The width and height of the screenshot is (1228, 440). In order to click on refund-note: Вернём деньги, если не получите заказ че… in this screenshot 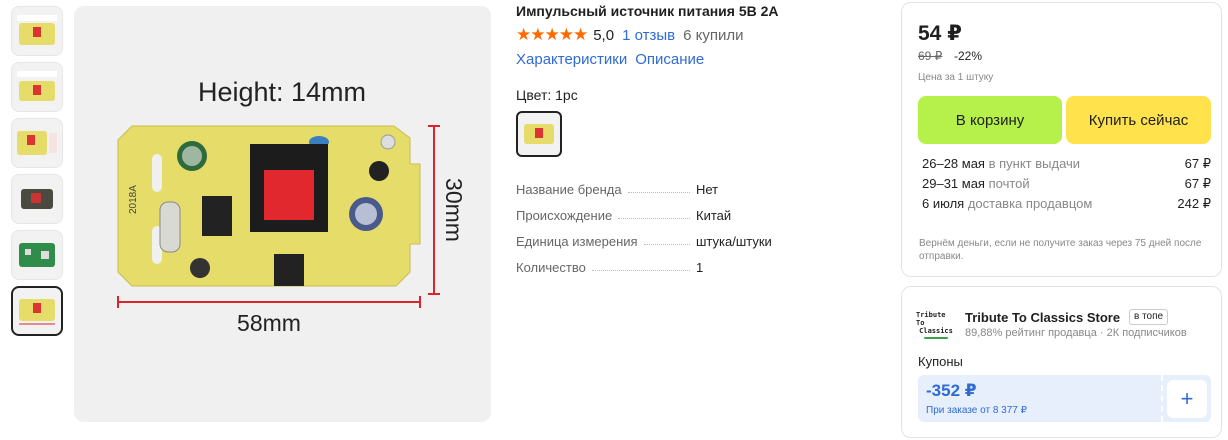, I will do `click(1060, 250)`.